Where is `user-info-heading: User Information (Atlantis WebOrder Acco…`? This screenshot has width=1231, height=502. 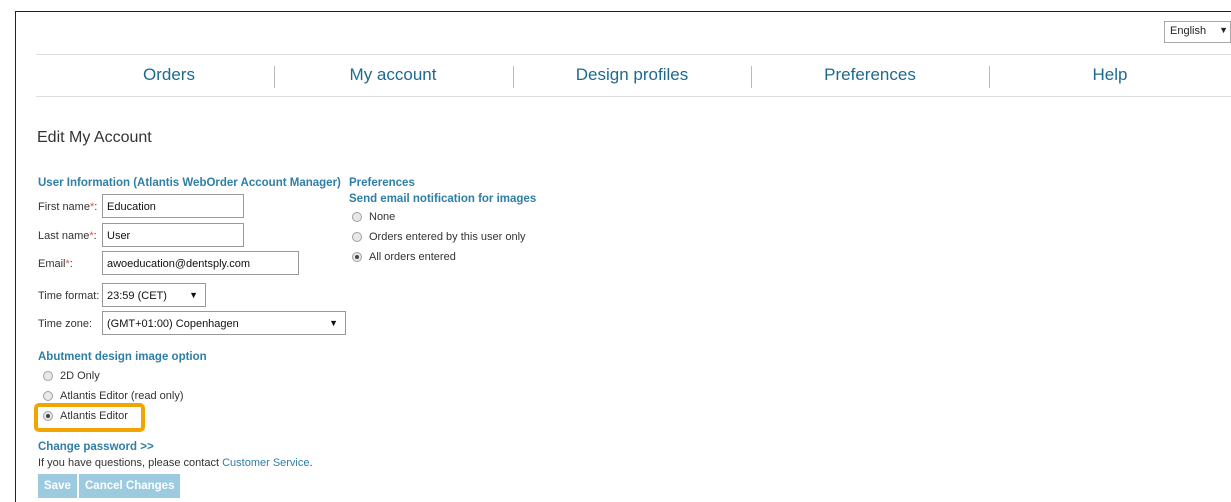 user-info-heading: User Information (Atlantis WebOrder Acco… is located at coordinates (189, 183).